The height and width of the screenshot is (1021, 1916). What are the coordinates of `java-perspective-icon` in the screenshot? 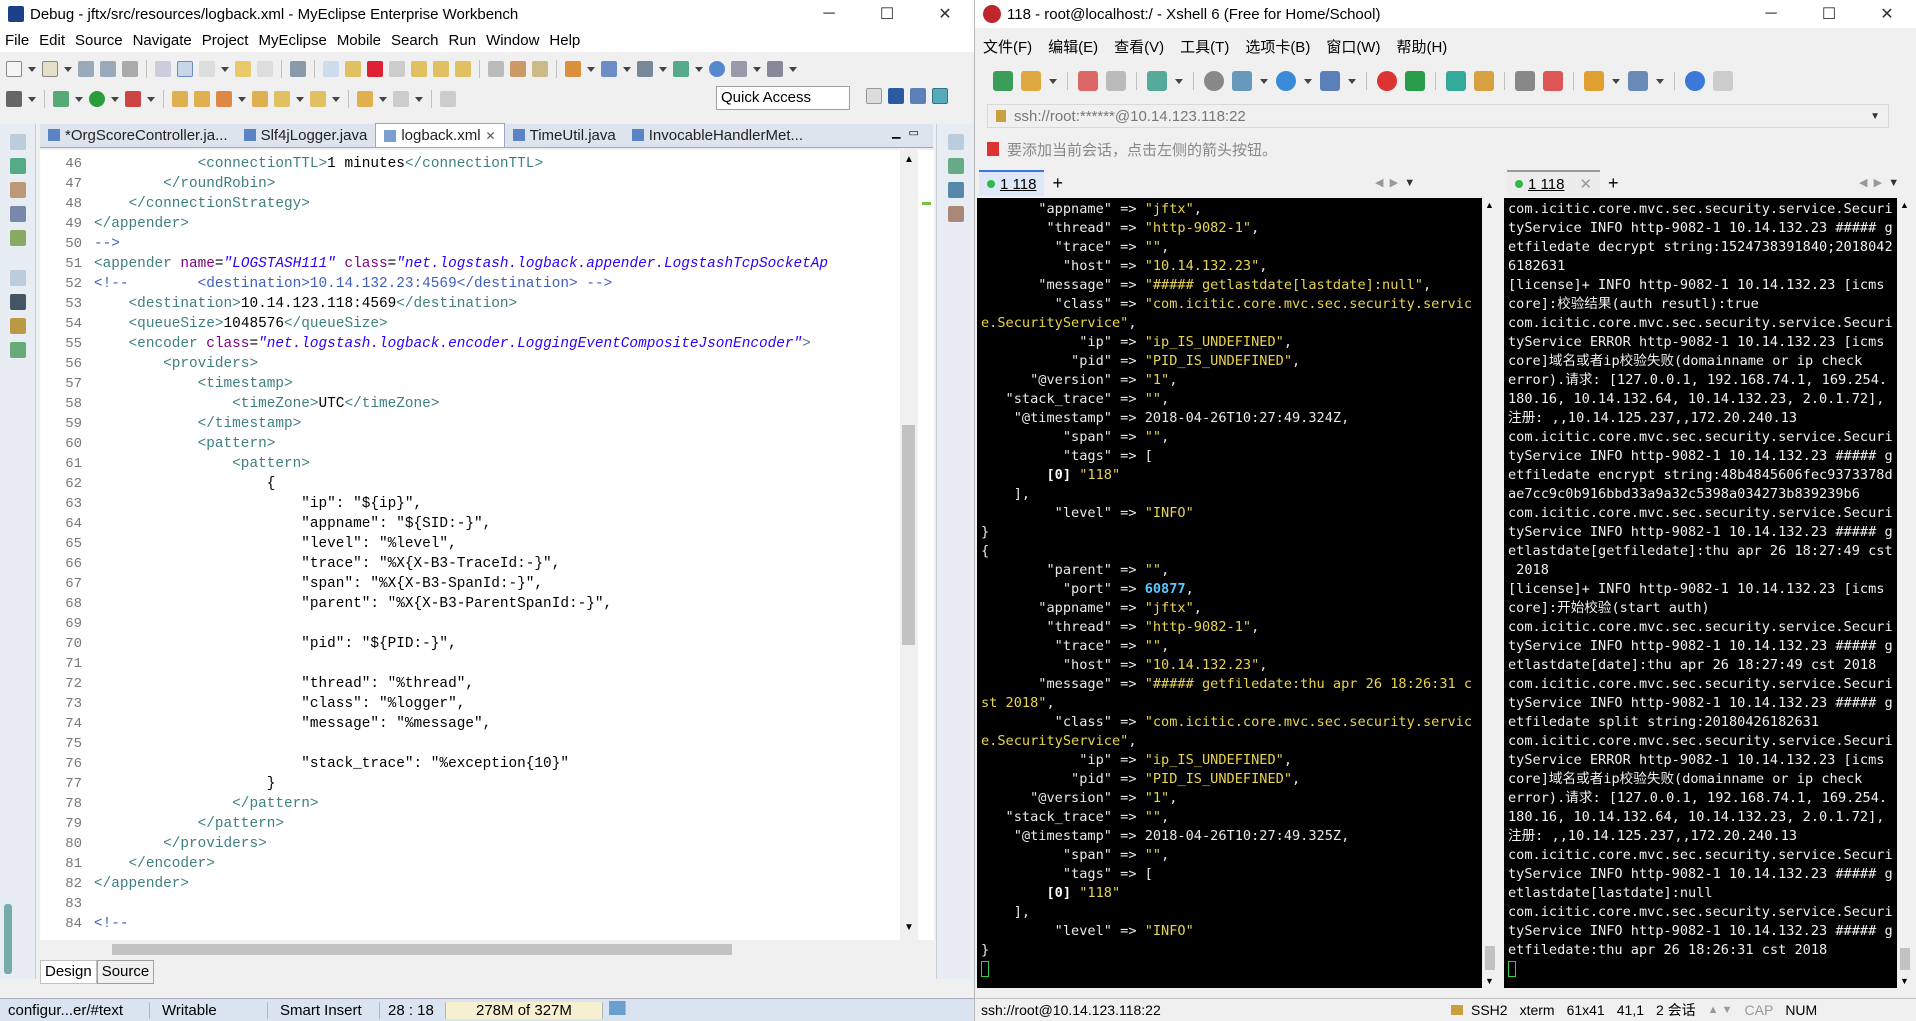 It's located at (896, 96).